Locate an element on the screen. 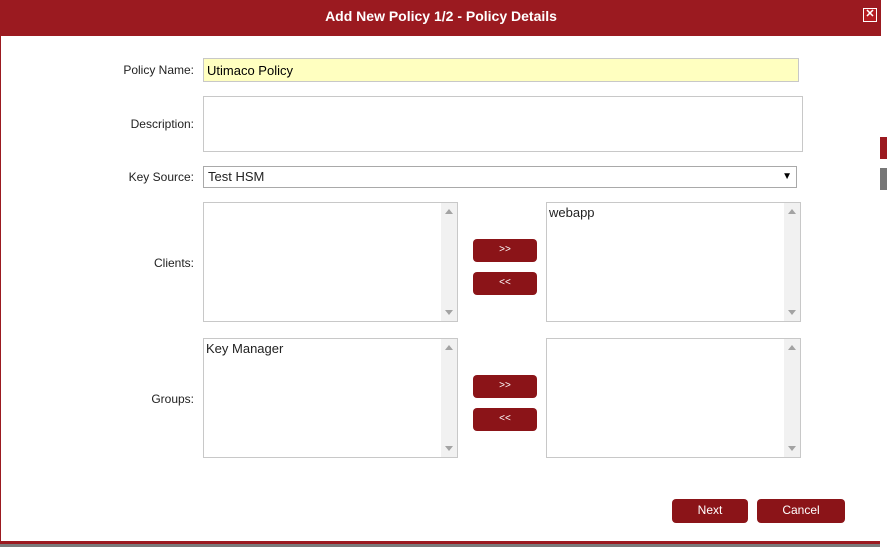 The image size is (887, 547). key-source-value: Test HSM is located at coordinates (236, 176).